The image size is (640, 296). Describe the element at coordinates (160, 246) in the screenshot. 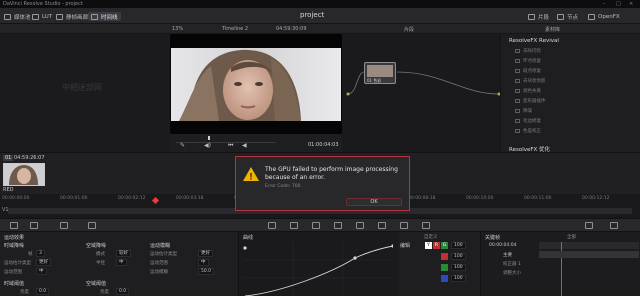

I see `motion-blur-title: 运动模糊` at that location.